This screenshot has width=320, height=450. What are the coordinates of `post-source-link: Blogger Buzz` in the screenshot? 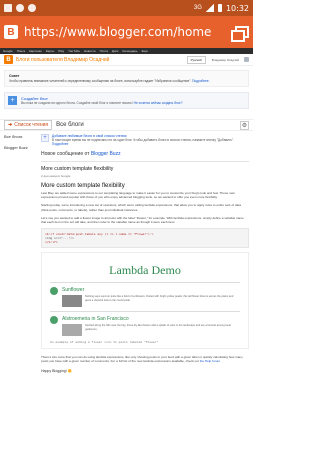 It's located at (106, 154).